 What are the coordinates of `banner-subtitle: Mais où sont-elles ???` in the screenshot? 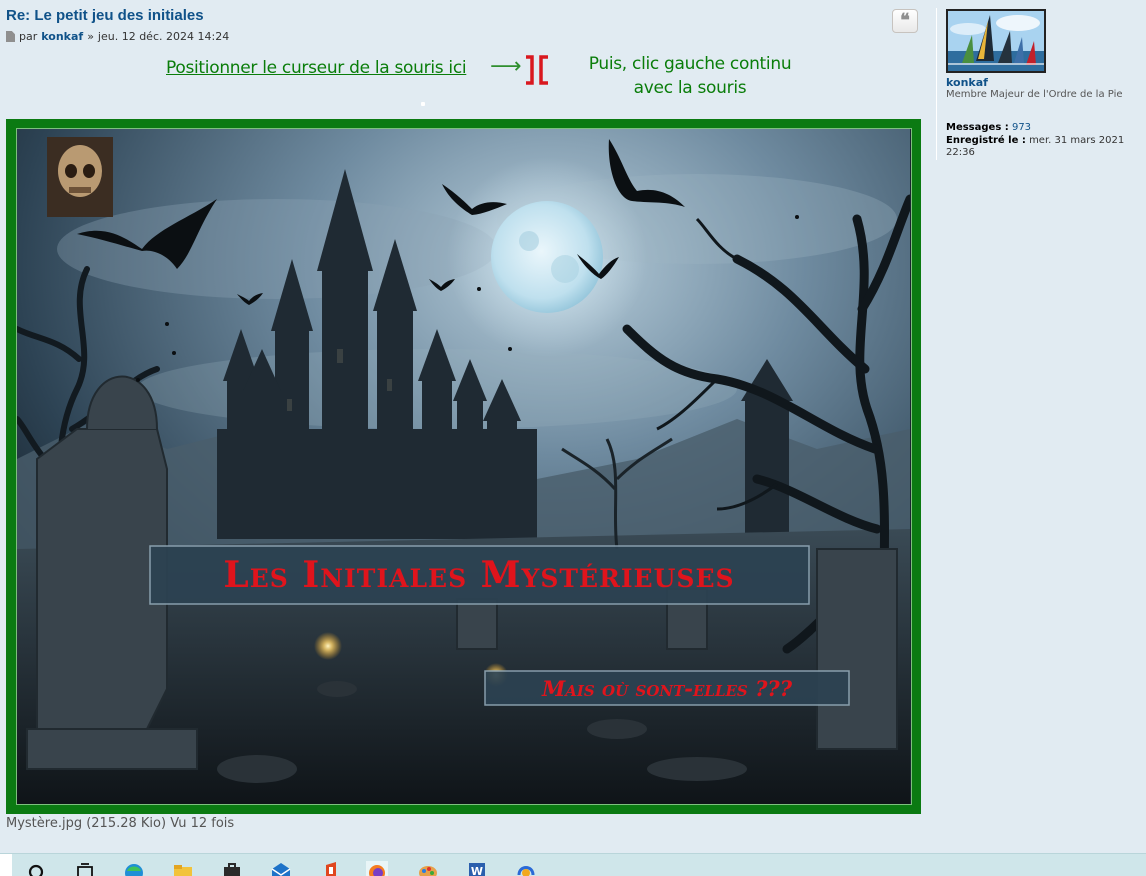 It's located at (667, 688).